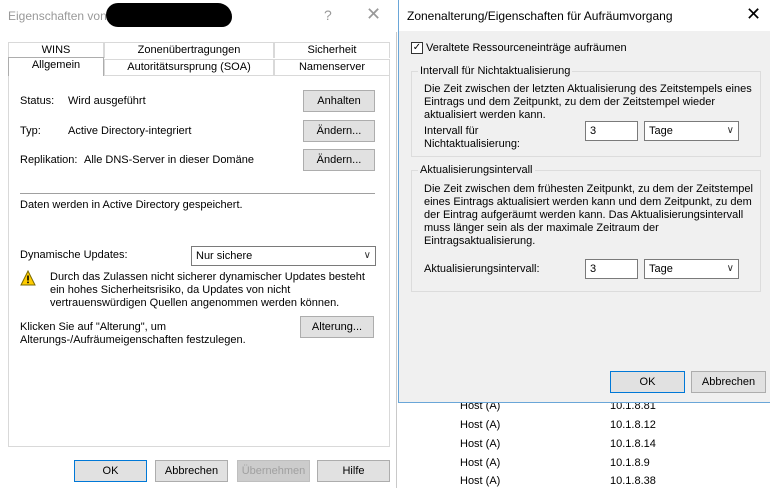 The image size is (770, 488). I want to click on type-label: Typ:, so click(30, 131).